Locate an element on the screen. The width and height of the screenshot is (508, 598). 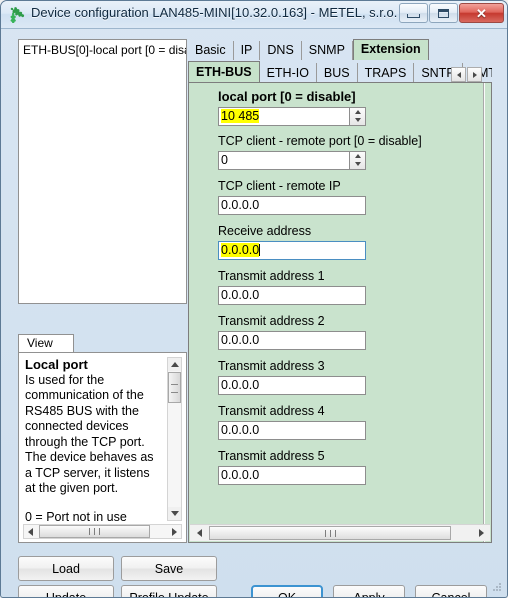
tab-extension: Extension is located at coordinates (390, 49).